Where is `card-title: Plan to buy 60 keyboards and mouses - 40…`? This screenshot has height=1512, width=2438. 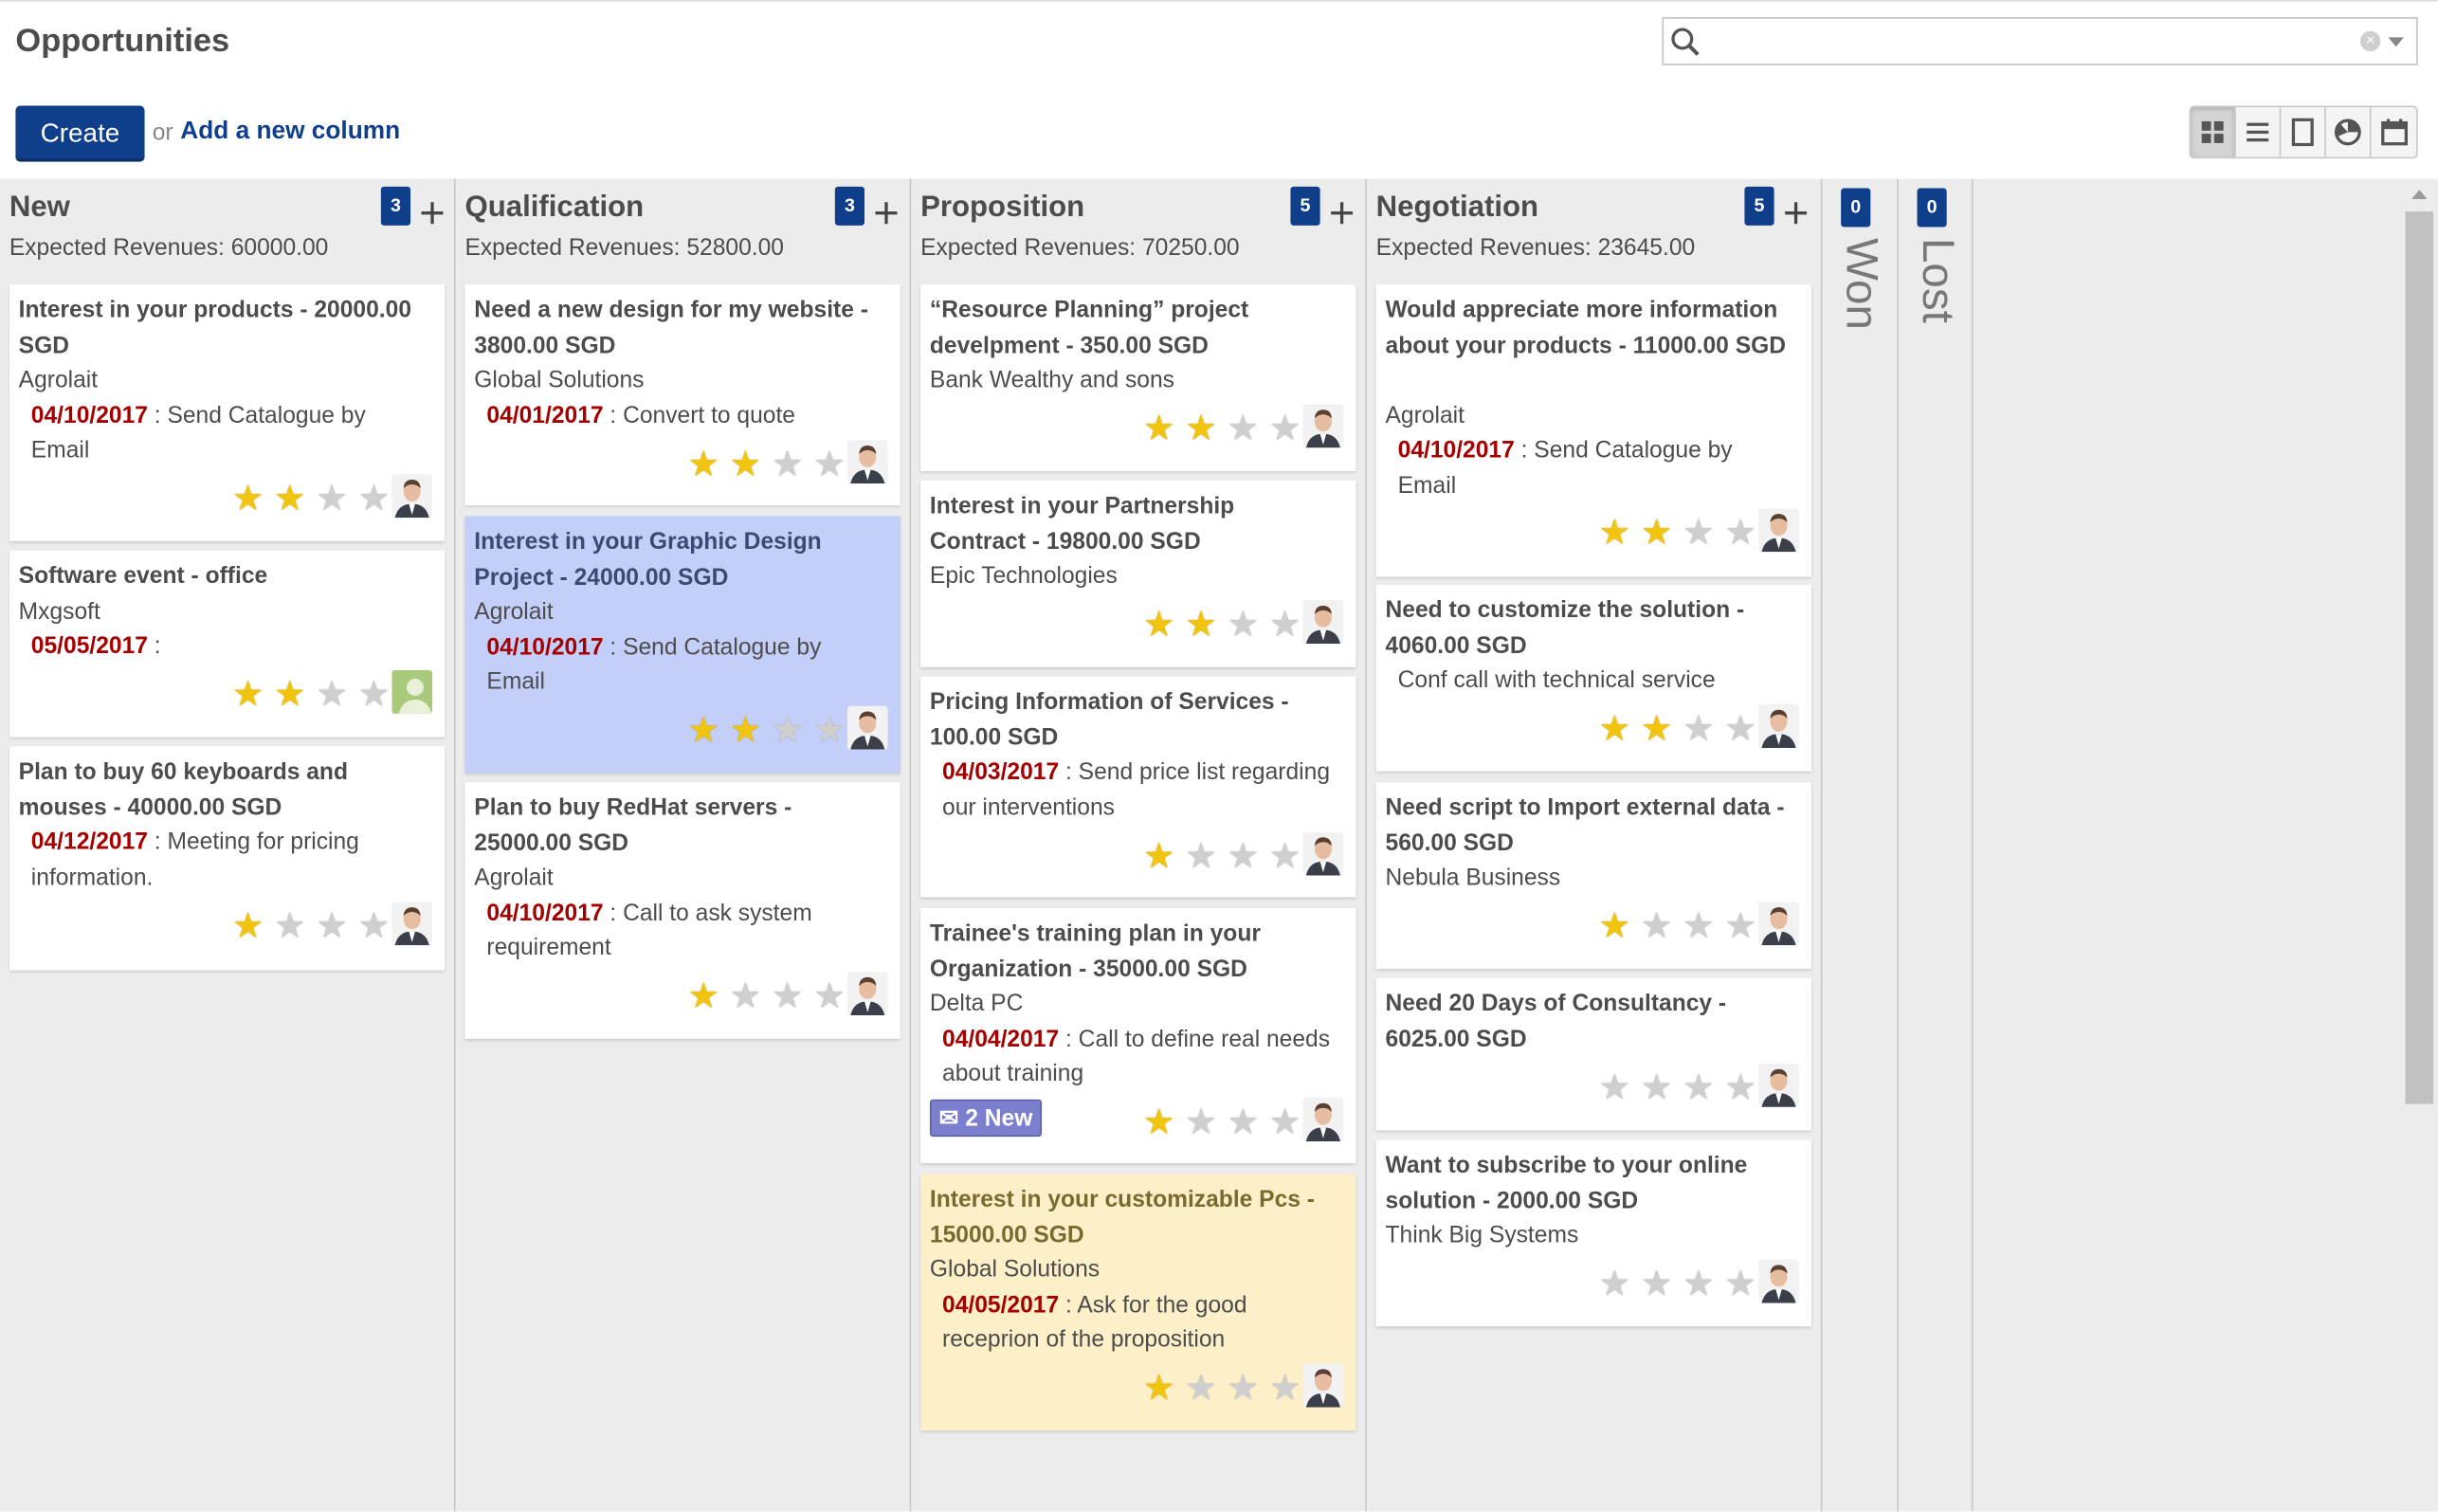
card-title: Plan to buy 60 keyboards and mouses - 40… is located at coordinates (221, 791).